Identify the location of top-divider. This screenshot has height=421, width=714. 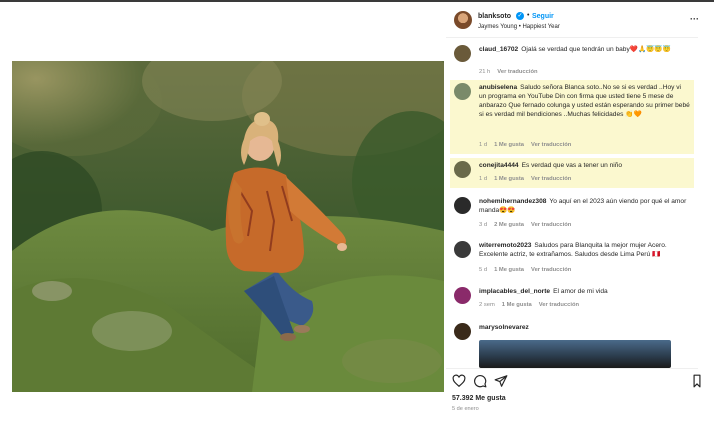
(357, 1).